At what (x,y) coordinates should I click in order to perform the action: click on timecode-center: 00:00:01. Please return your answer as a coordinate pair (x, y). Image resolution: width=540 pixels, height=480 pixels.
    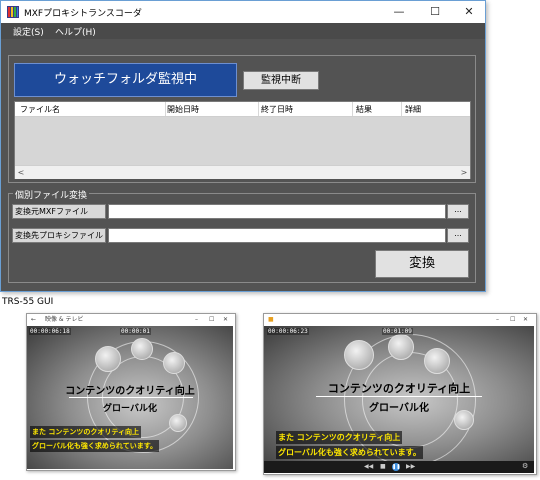
    Looking at the image, I should click on (135, 331).